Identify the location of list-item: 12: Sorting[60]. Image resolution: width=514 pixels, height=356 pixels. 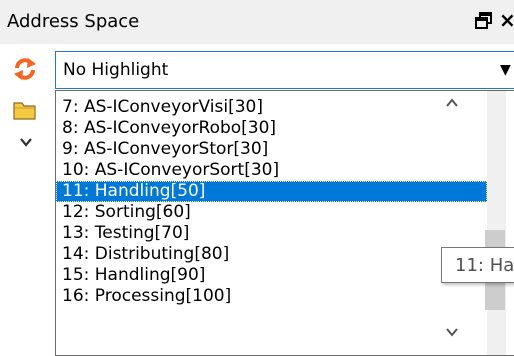
(271, 212).